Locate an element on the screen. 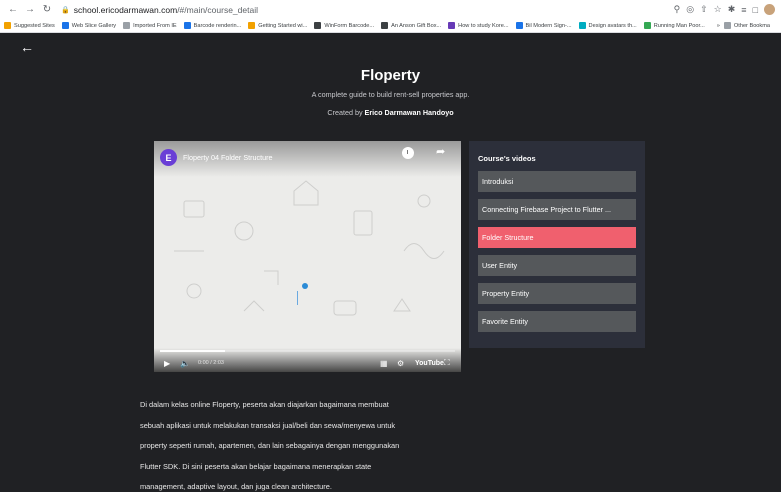 The height and width of the screenshot is (492, 781). video-title-row: E Floperty 04 Folder Structure is located at coordinates (216, 157).